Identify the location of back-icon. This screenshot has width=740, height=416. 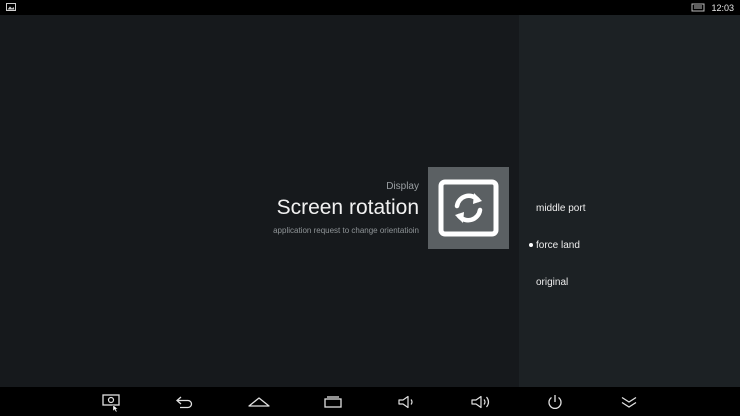
(184, 402).